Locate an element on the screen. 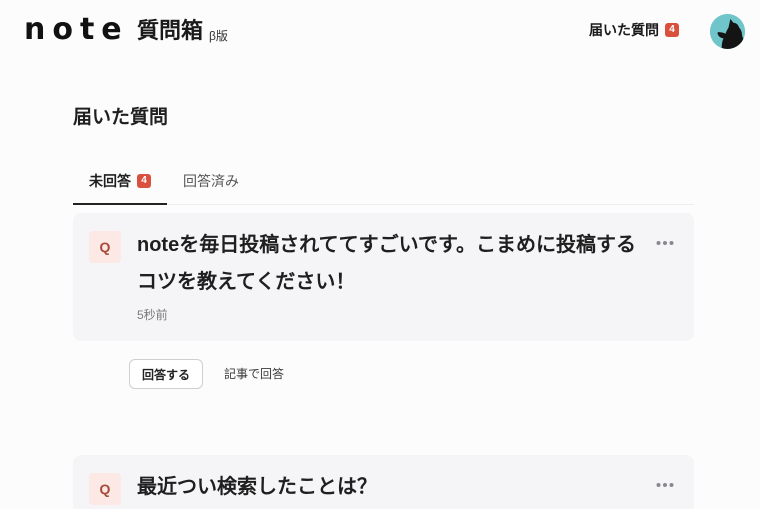  dog-avatar-icon is located at coordinates (727, 31).